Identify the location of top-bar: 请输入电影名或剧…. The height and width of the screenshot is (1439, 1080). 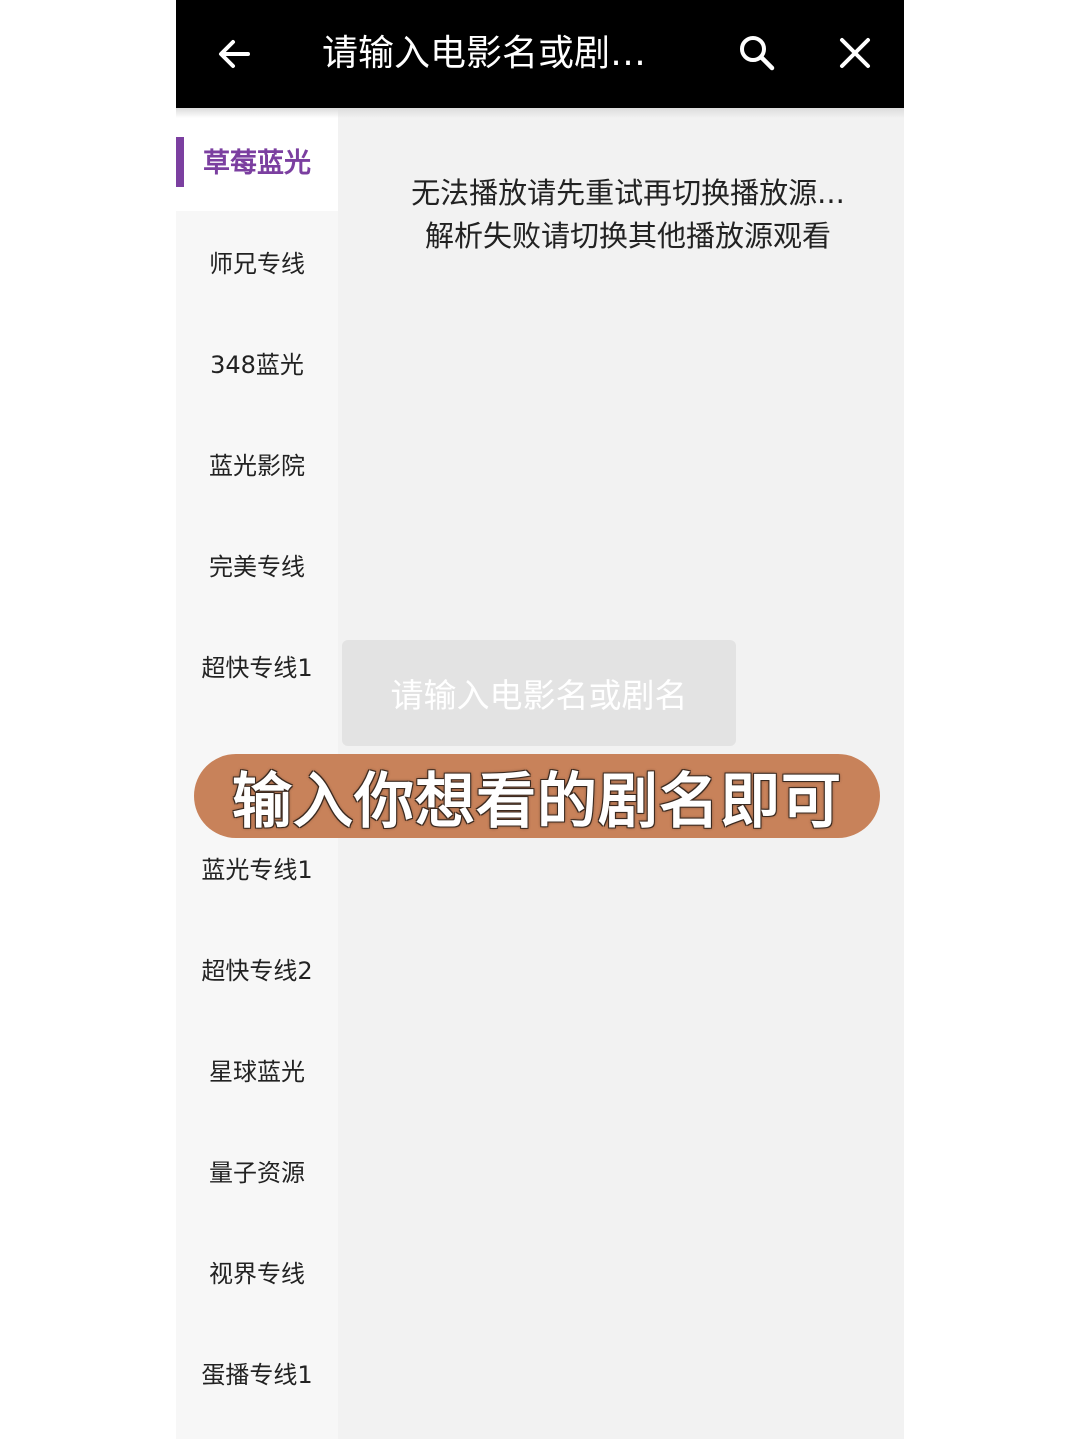
(540, 54).